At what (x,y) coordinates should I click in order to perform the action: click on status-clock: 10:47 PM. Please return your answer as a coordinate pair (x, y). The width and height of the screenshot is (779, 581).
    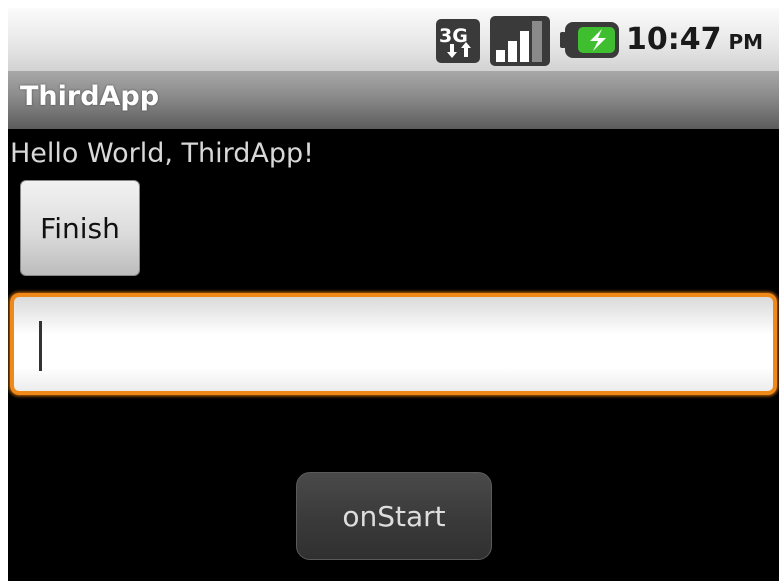
    Looking at the image, I should click on (694, 40).